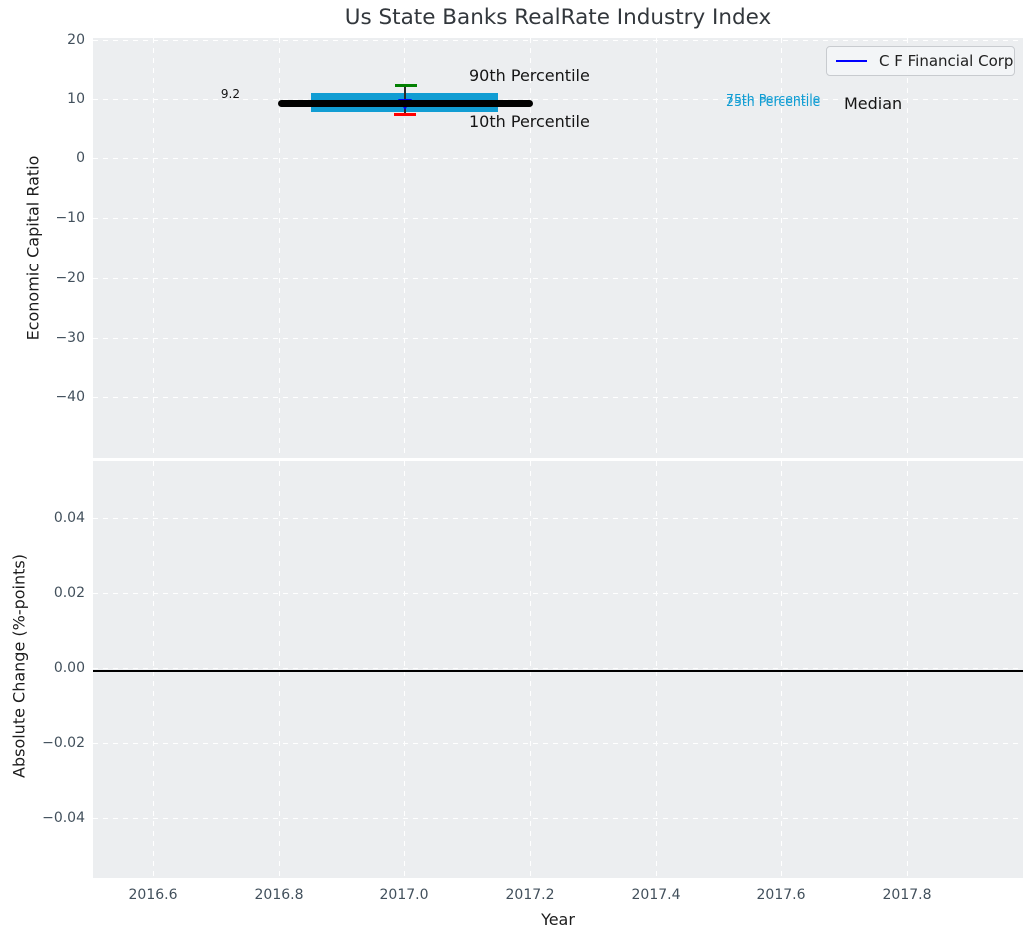 The image size is (1034, 942). Describe the element at coordinates (76, 40) in the screenshot. I see `ytick-label: 20` at that location.